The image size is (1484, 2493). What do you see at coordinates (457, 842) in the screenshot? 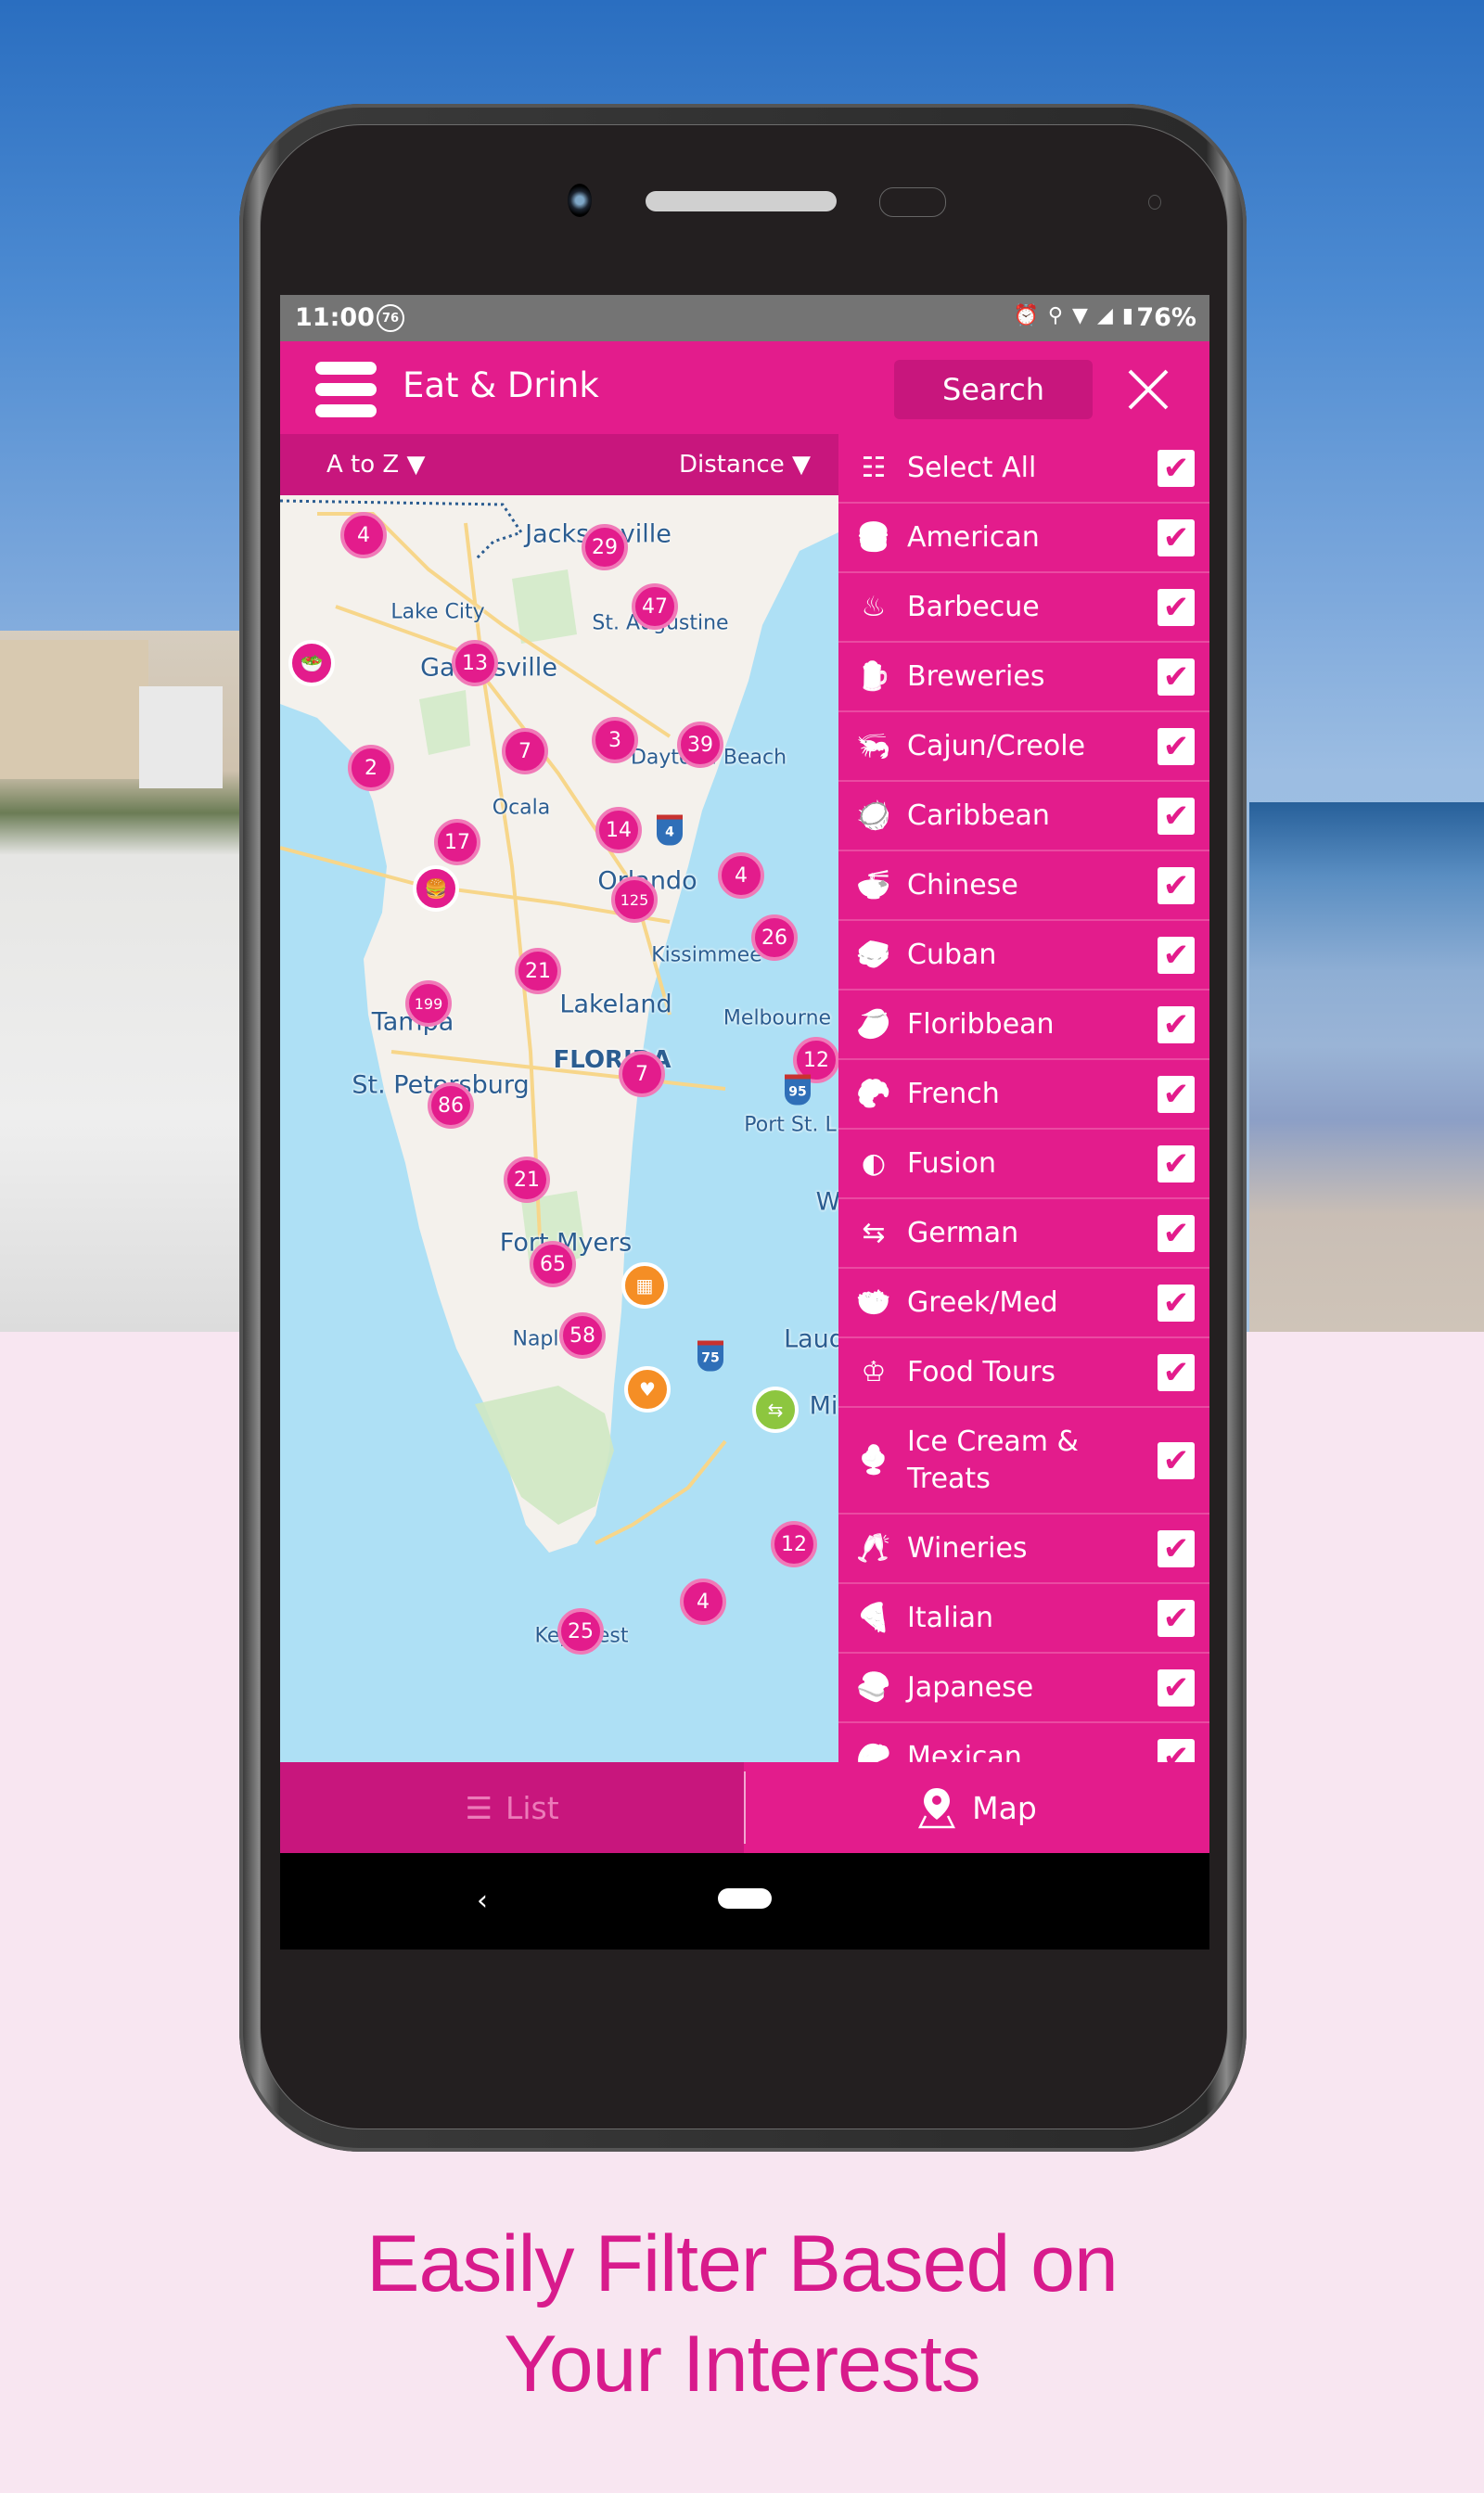
I see `map-cluster-marker: 17` at bounding box center [457, 842].